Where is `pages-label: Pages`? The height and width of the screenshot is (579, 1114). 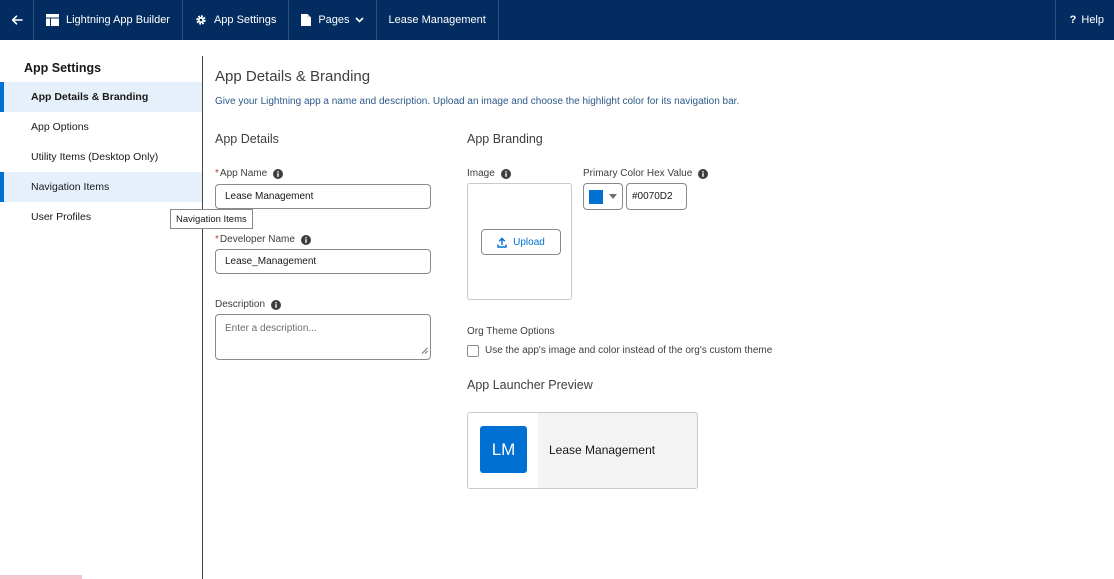 pages-label: Pages is located at coordinates (334, 20).